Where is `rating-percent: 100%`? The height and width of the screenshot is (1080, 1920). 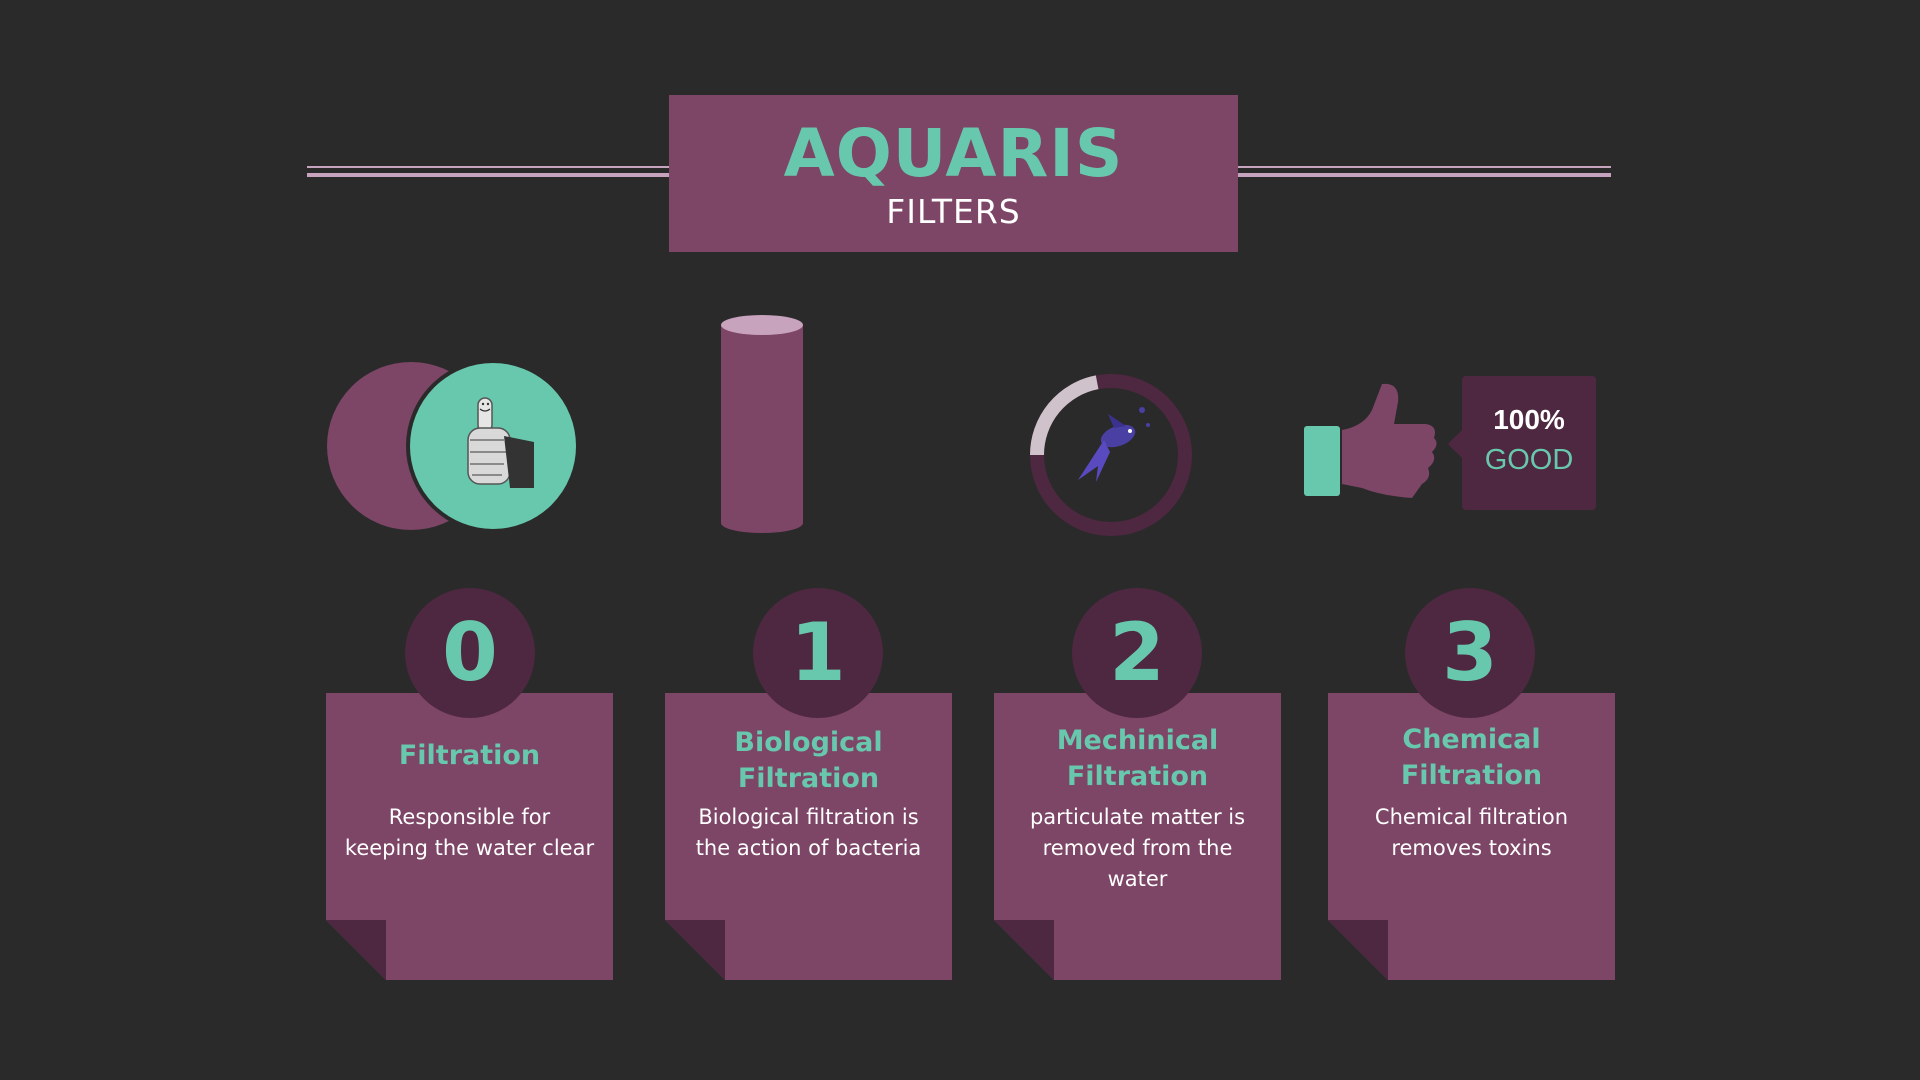
rating-percent: 100% is located at coordinates (1529, 419).